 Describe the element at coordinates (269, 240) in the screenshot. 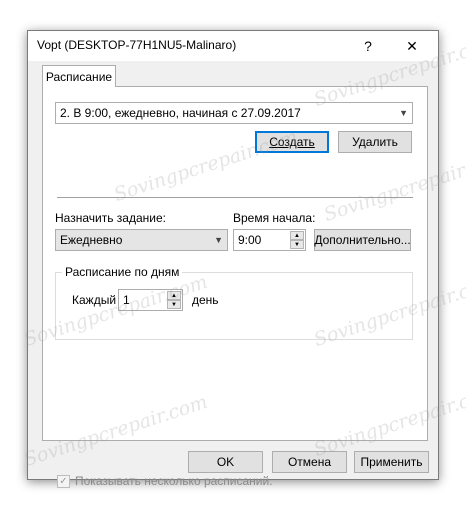

I see `start-time-input: 9:00 ▲ ▼` at that location.